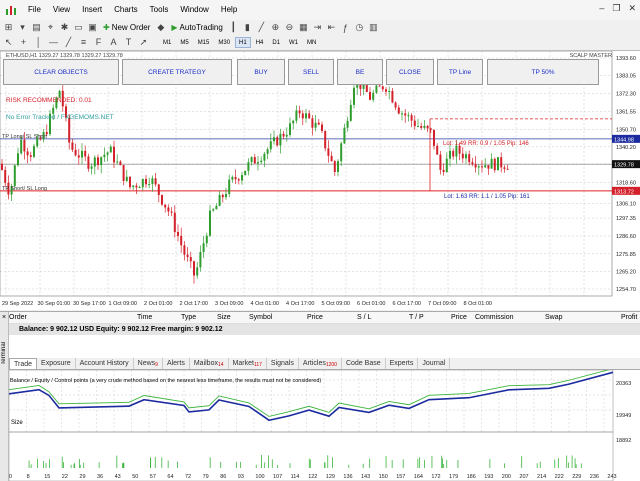 Image resolution: width=640 pixels, height=481 pixels. Describe the element at coordinates (38, 42) in the screenshot. I see `vertical-line-icon: │` at that location.